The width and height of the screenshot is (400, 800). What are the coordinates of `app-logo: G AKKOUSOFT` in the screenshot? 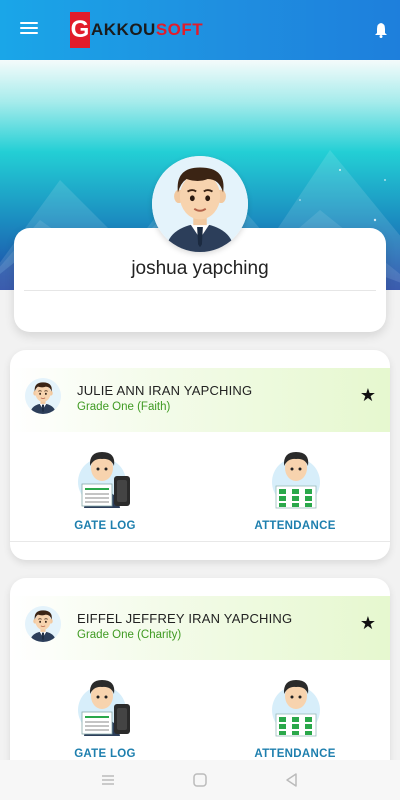 It's located at (136, 30).